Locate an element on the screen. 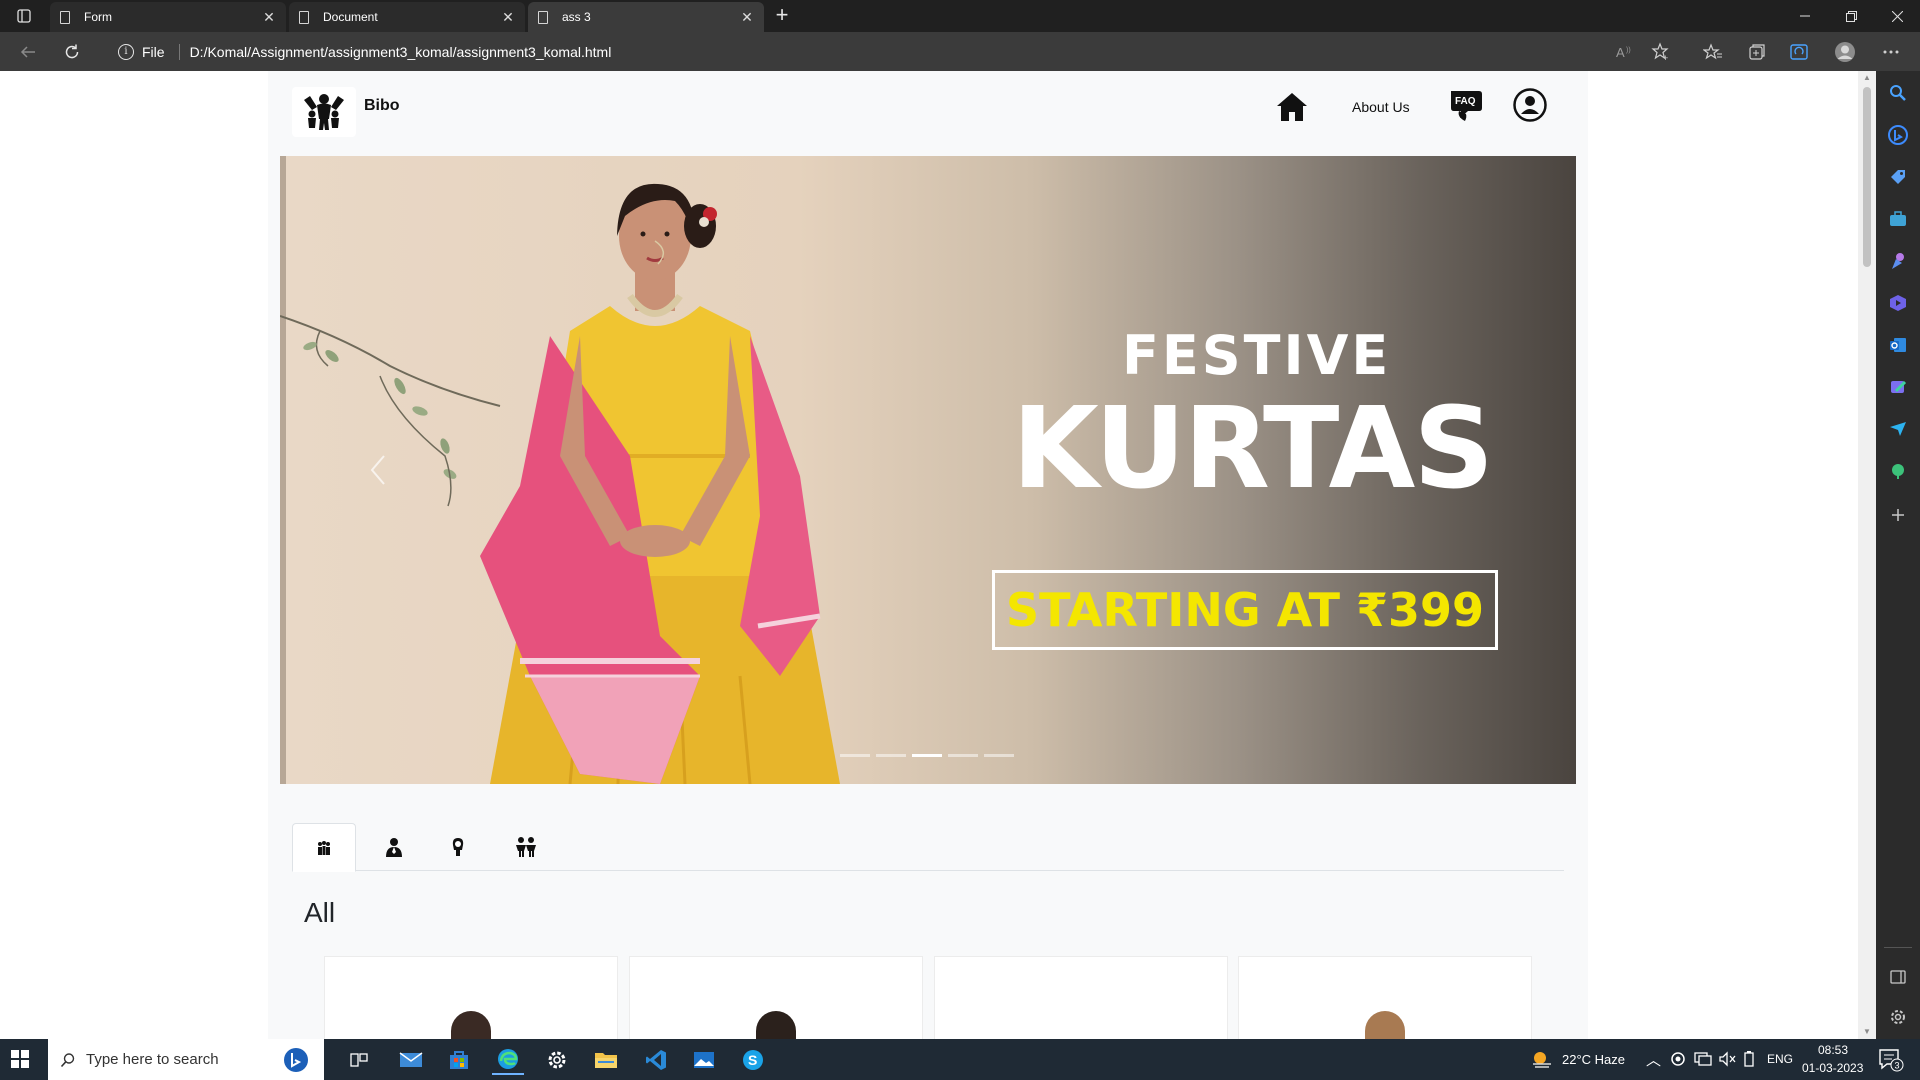 The image size is (1920, 1080). scroll-down-arrow: ▼ is located at coordinates (1867, 1032).